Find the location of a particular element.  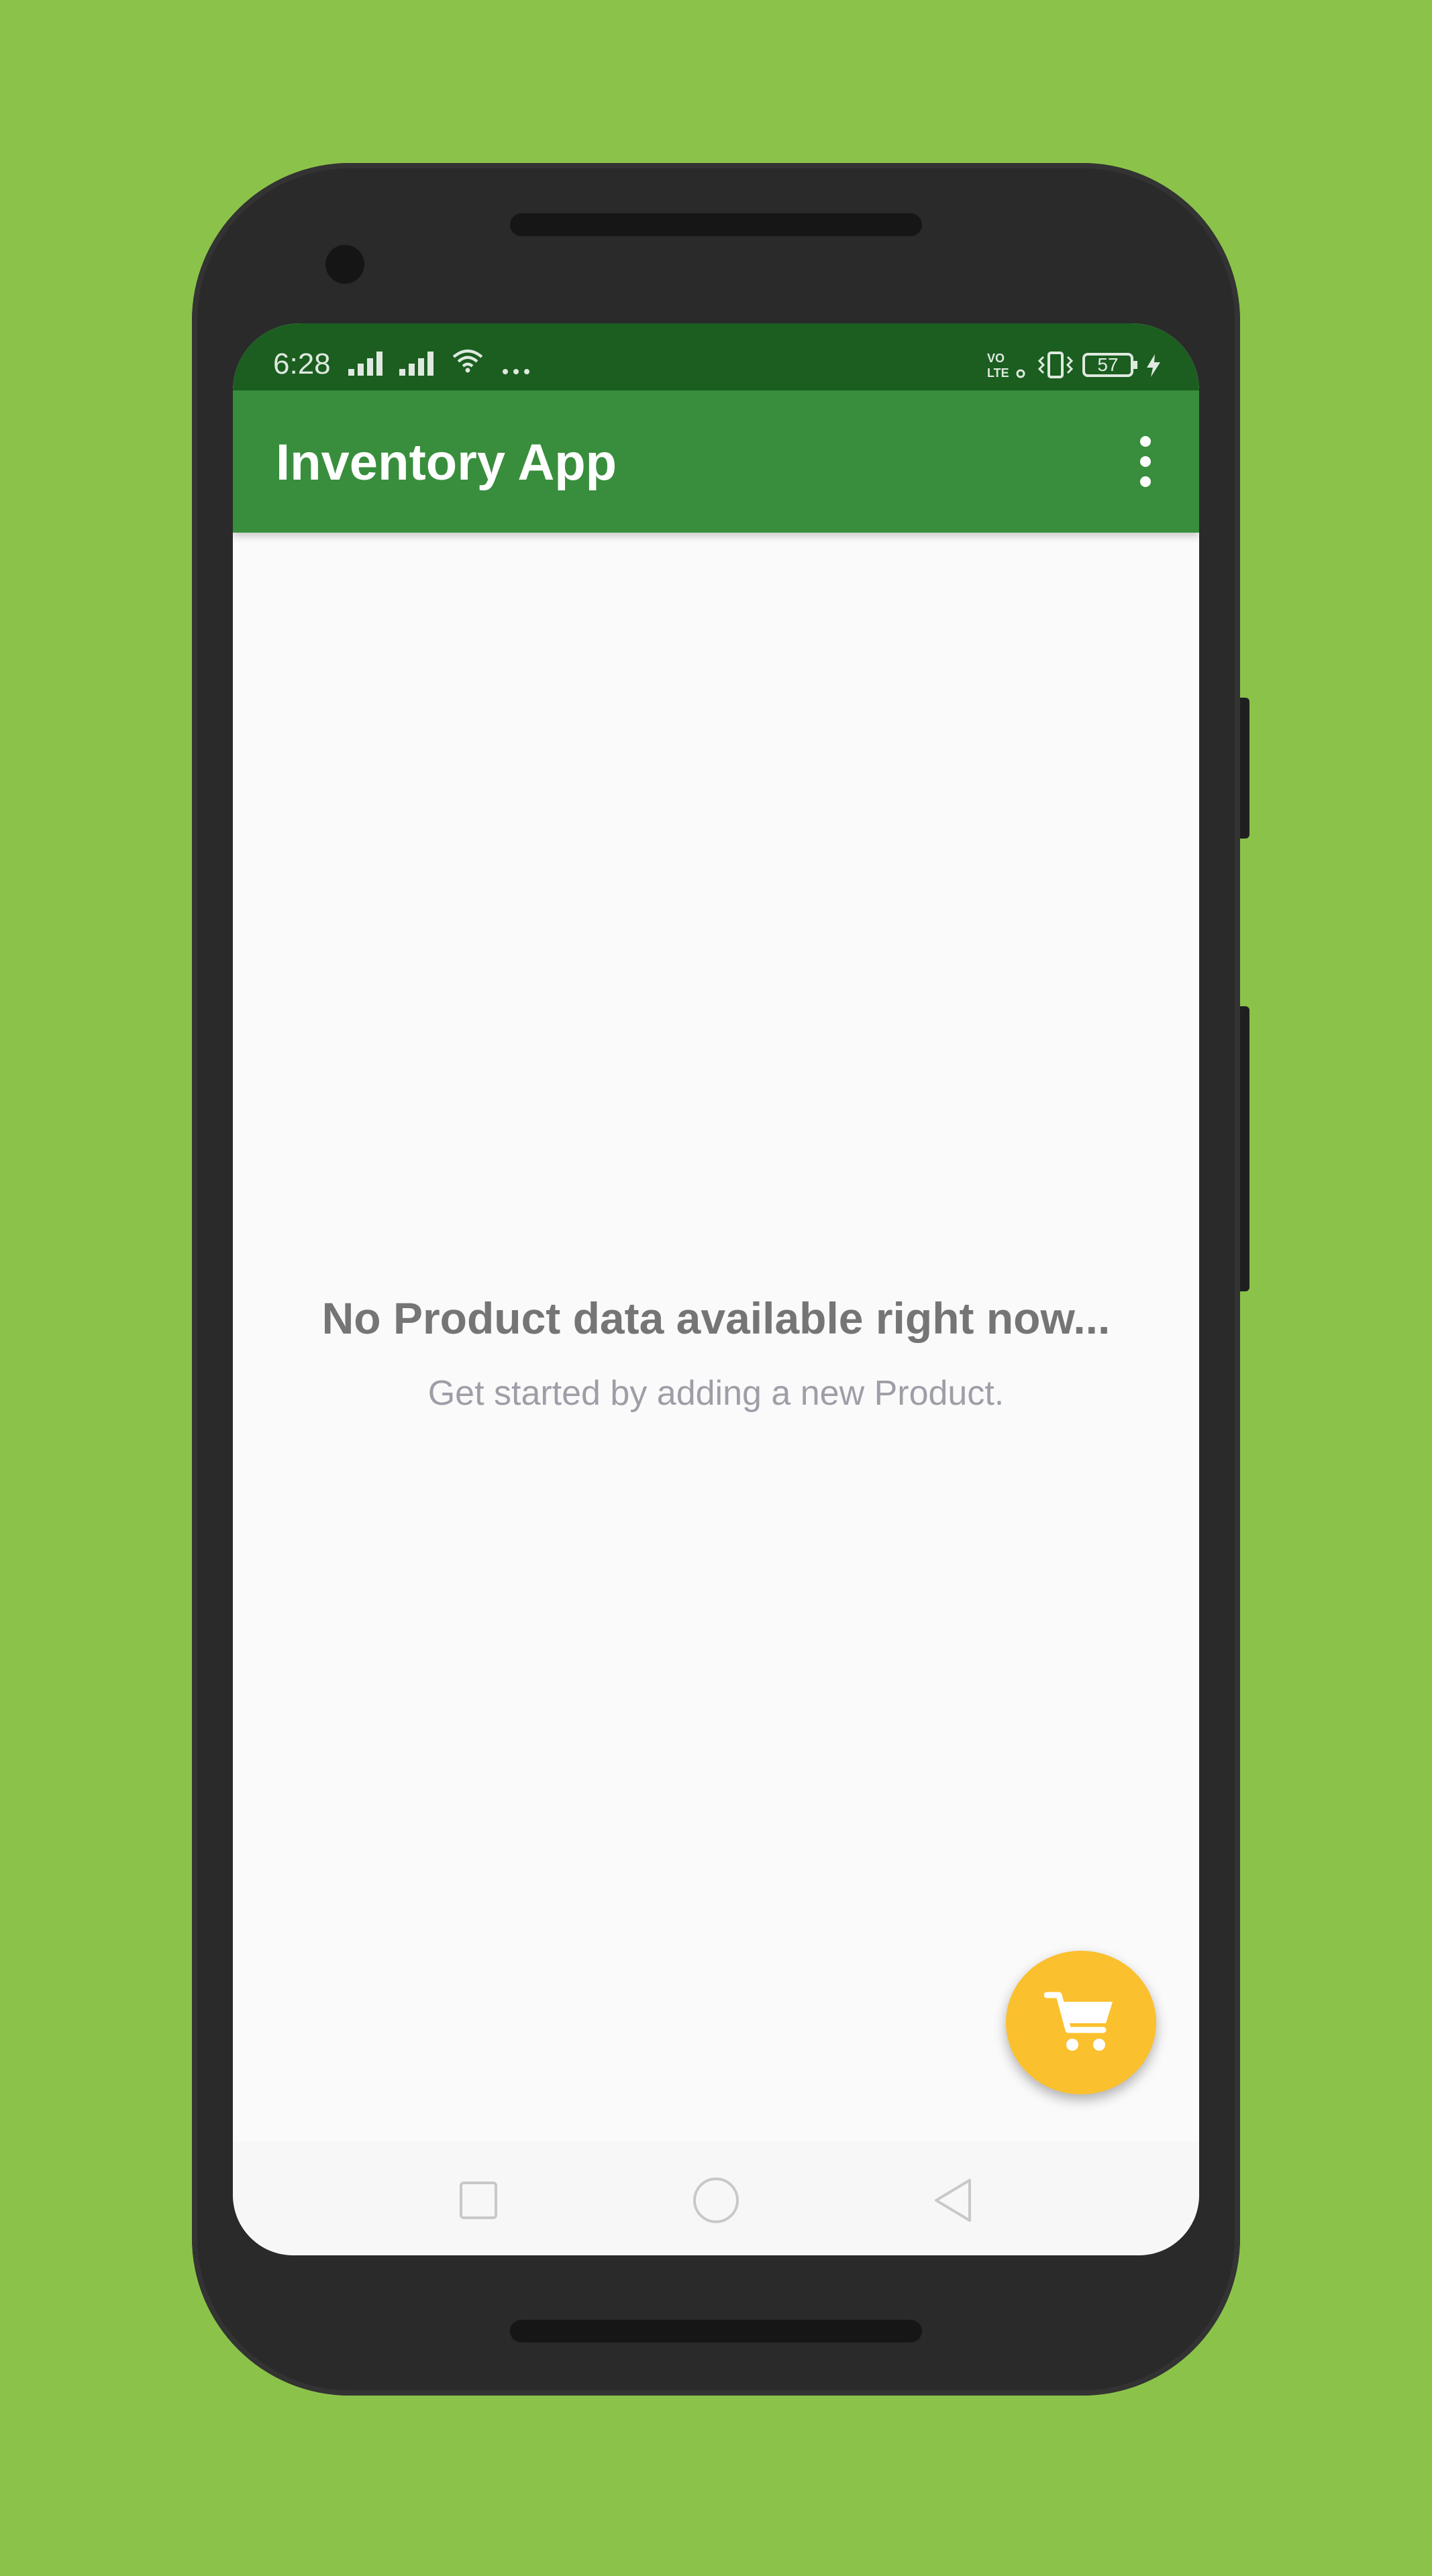

system-nav-bar is located at coordinates (716, 2198).